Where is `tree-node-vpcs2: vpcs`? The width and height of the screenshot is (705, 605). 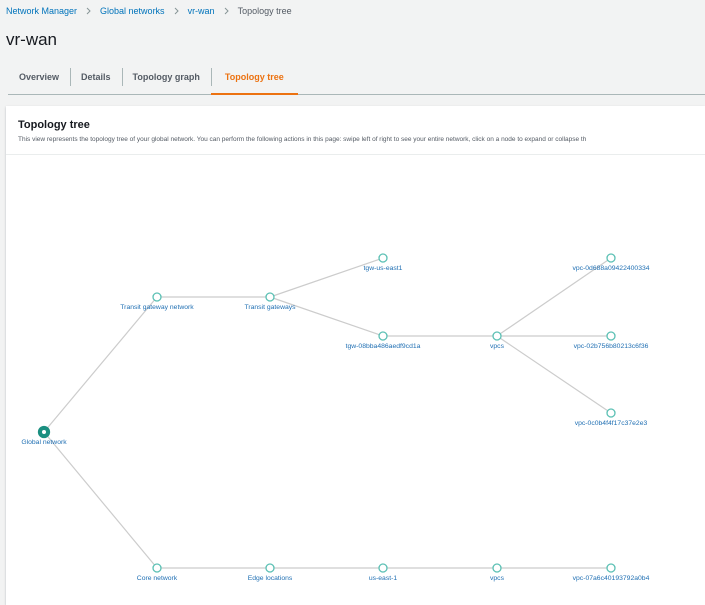
tree-node-vpcs2: vpcs is located at coordinates (497, 572).